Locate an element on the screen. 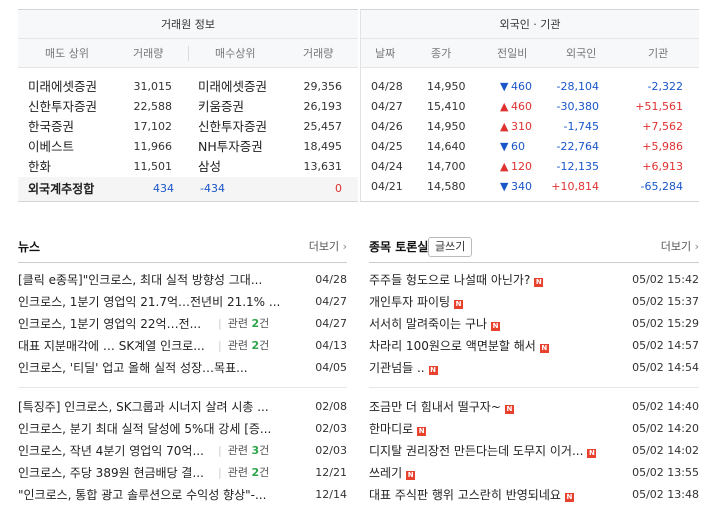 This screenshot has height=521, width=719. post-datetime: 05/02 13:55 is located at coordinates (665, 472).